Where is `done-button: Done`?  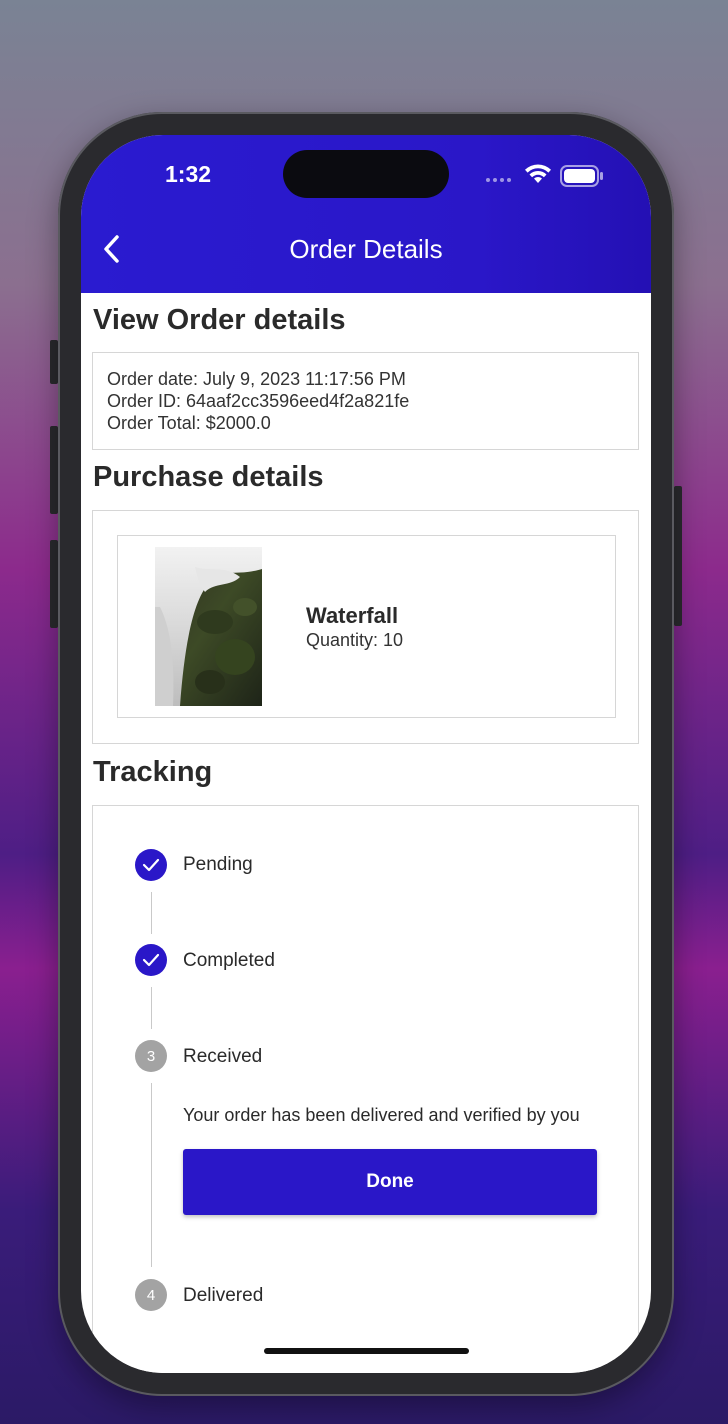 done-button: Done is located at coordinates (390, 1182).